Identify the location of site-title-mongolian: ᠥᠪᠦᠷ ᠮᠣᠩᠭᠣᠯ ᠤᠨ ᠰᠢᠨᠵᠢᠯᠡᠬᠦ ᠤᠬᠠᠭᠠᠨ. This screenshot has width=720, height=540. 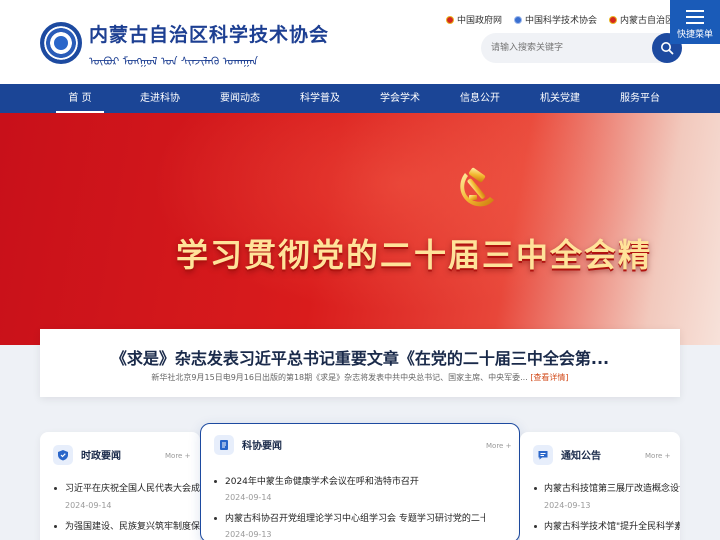
(173, 61).